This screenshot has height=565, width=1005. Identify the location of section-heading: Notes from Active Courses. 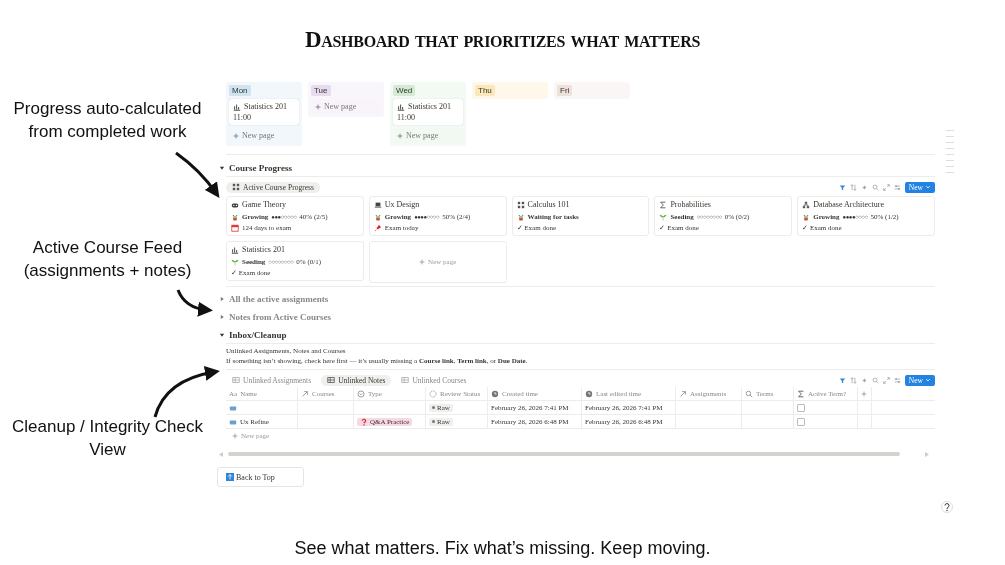
(280, 317).